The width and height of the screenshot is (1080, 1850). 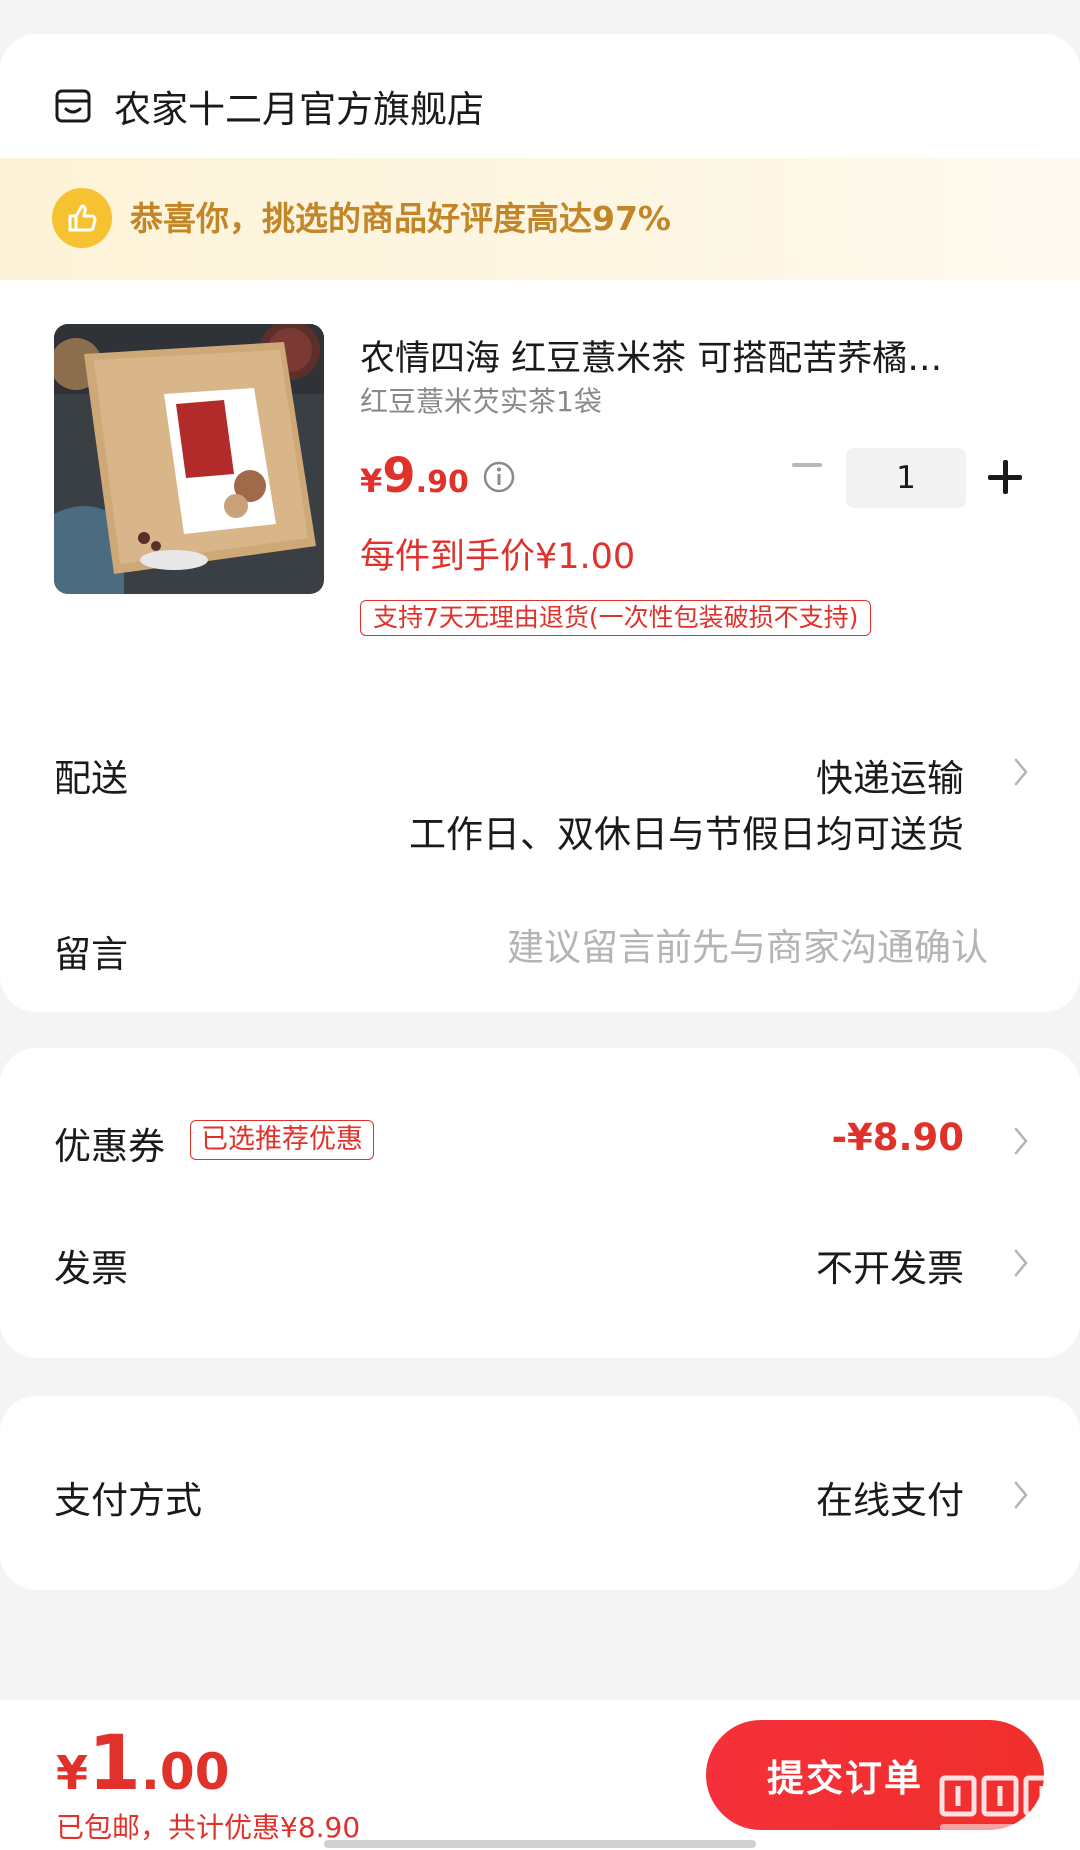 What do you see at coordinates (91, 1268) in the screenshot?
I see `invoice-label: 发票` at bounding box center [91, 1268].